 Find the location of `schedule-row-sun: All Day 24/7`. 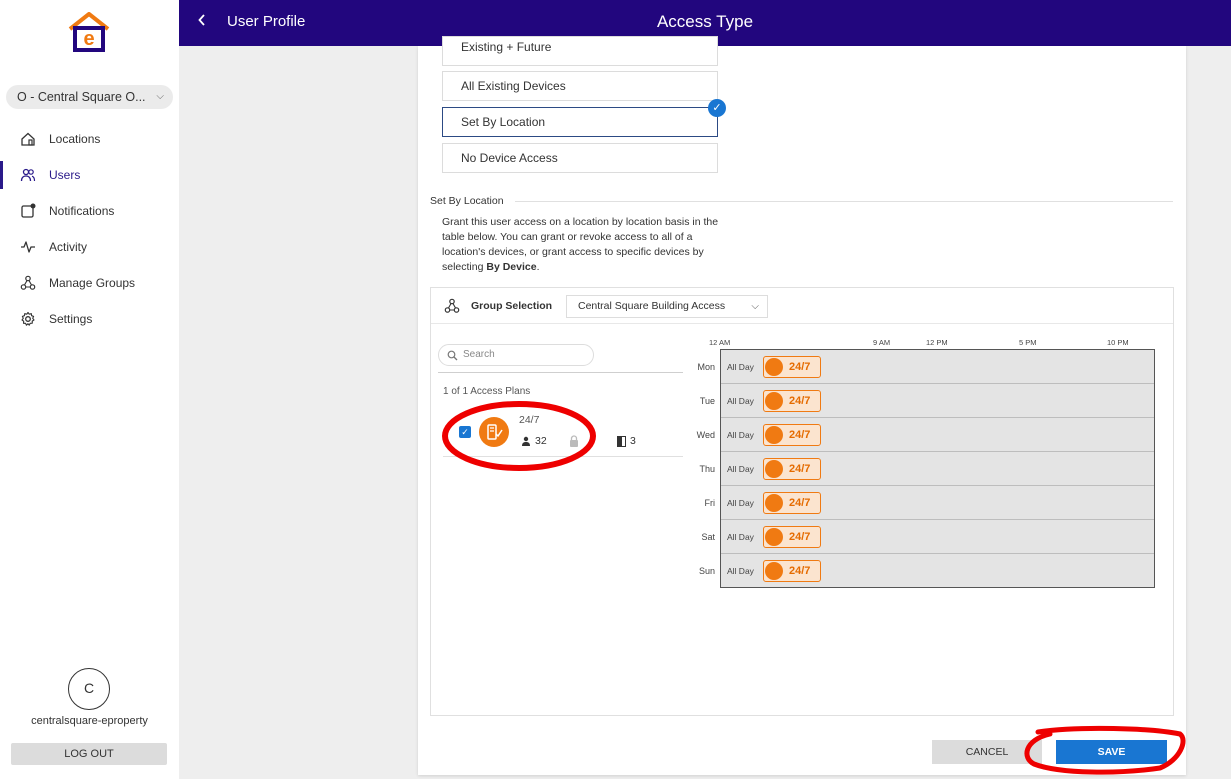

schedule-row-sun: All Day 24/7 is located at coordinates (937, 571).